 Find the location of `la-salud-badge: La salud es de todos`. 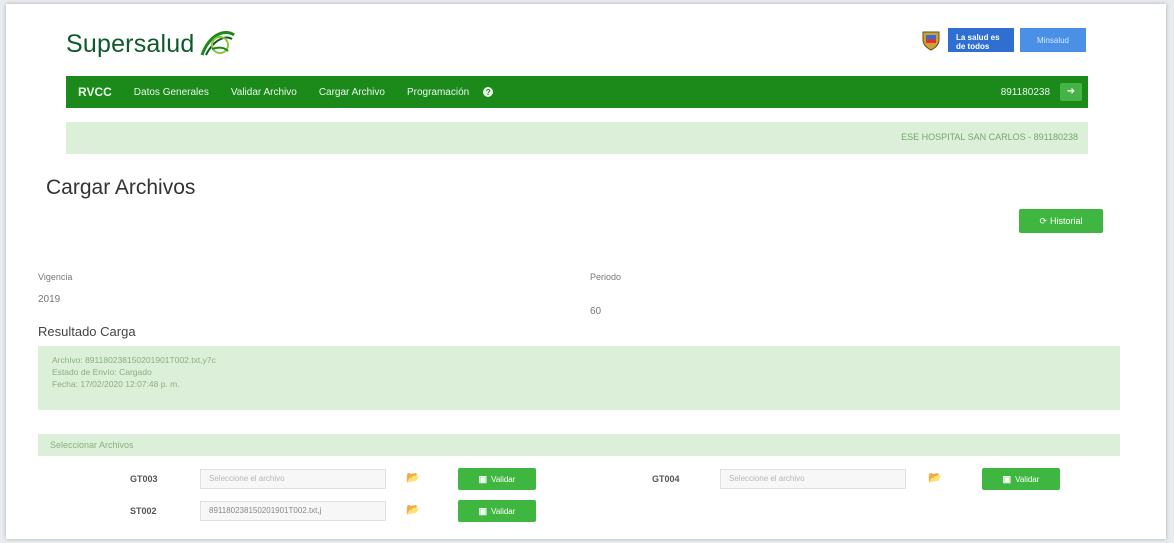

la-salud-badge: La salud es de todos is located at coordinates (981, 40).